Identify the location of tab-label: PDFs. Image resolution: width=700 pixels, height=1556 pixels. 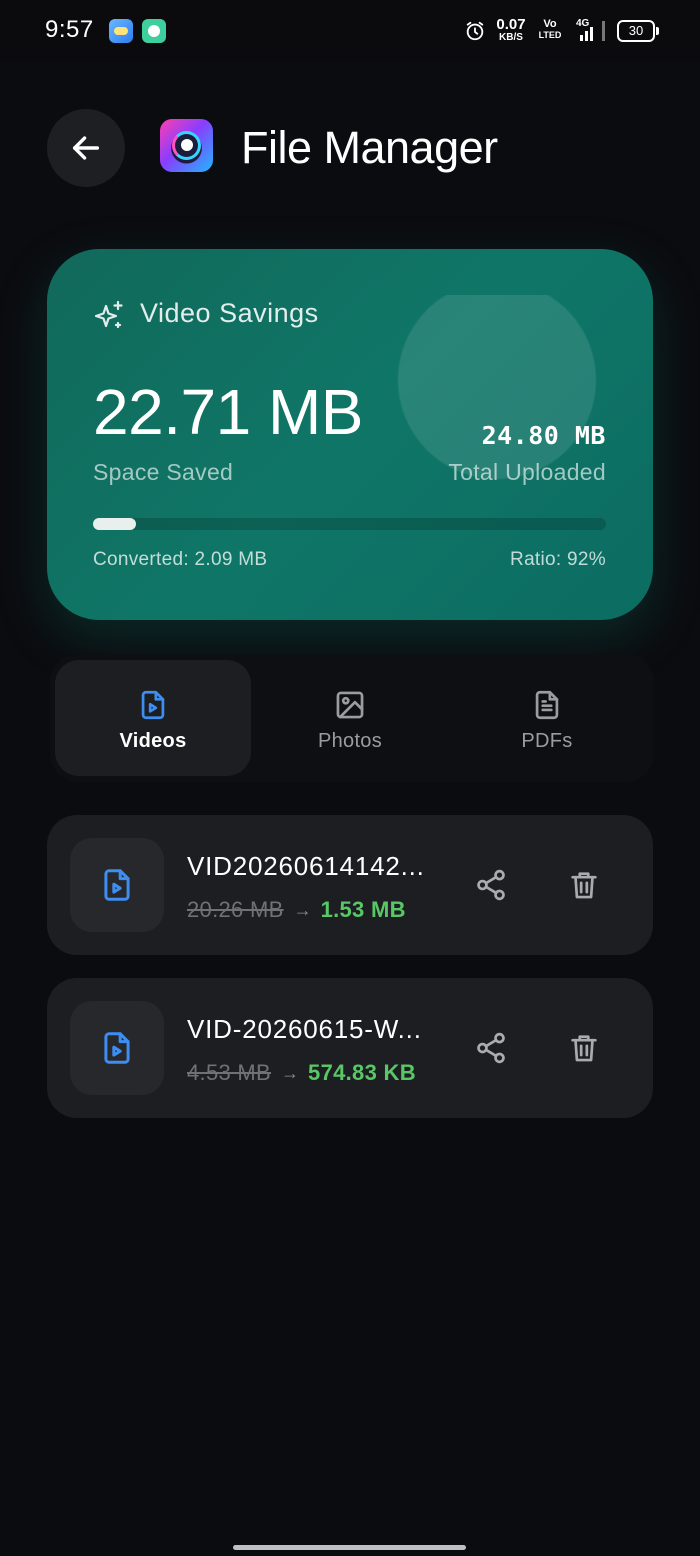
(547, 741).